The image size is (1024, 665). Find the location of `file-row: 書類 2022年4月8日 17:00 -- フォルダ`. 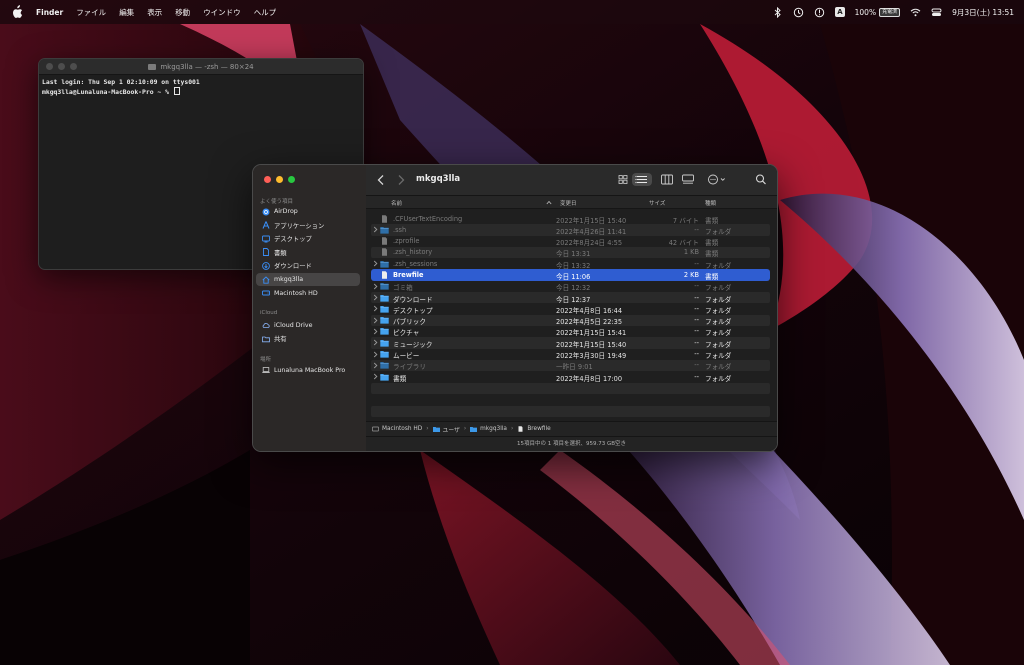

file-row: 書類 2022年4月8日 17:00 -- フォルダ is located at coordinates (570, 377).